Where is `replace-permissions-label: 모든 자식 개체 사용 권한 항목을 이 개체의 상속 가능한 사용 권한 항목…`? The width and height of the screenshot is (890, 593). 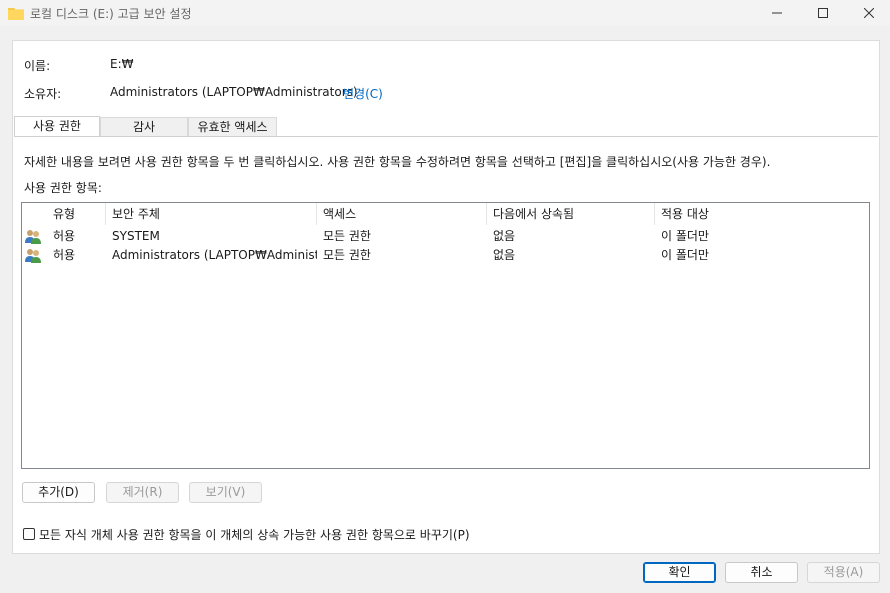 replace-permissions-label: 모든 자식 개체 사용 권한 항목을 이 개체의 상속 가능한 사용 권한 항목… is located at coordinates (254, 534).